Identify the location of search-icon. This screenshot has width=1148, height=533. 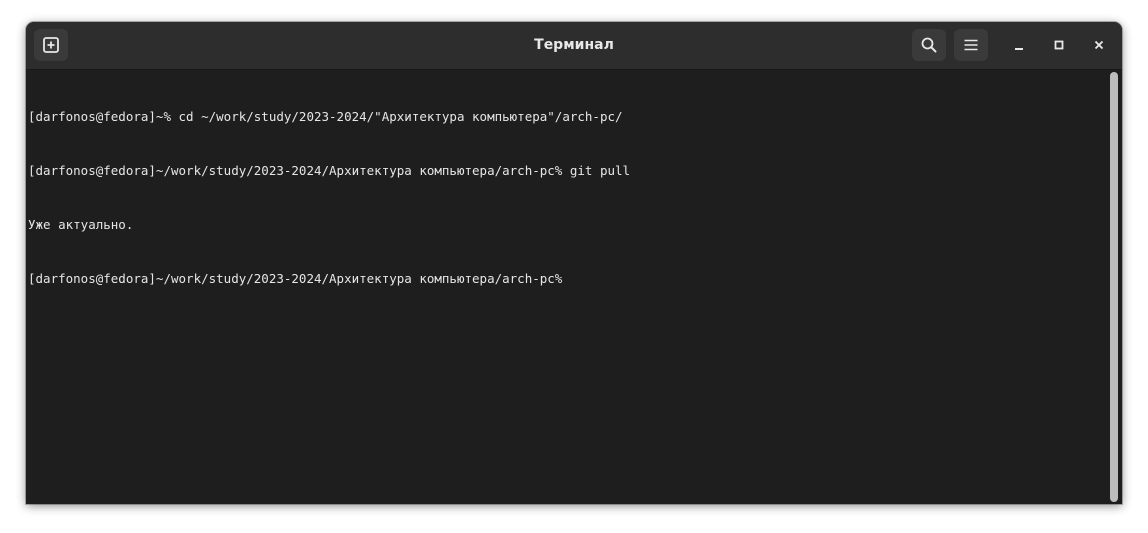
(929, 45).